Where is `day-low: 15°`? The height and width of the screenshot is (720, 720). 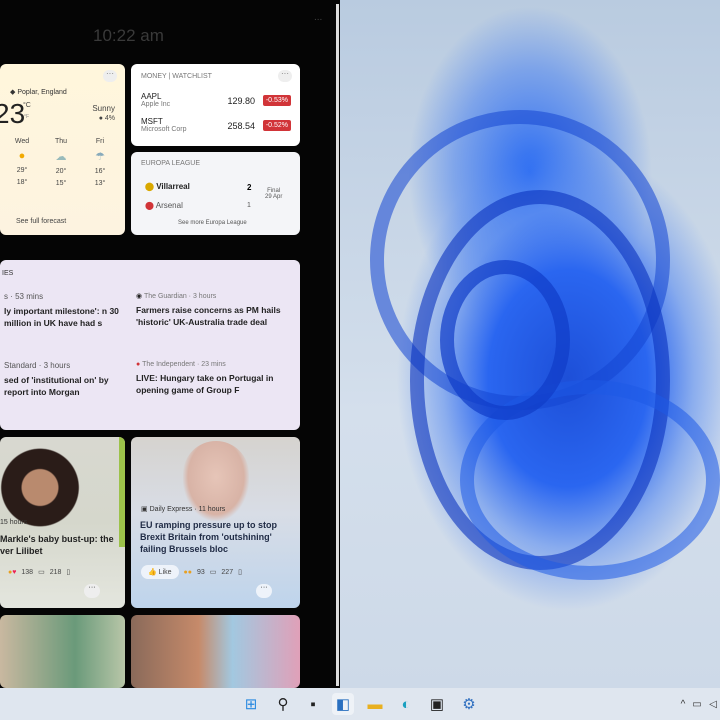 day-low: 15° is located at coordinates (61, 183).